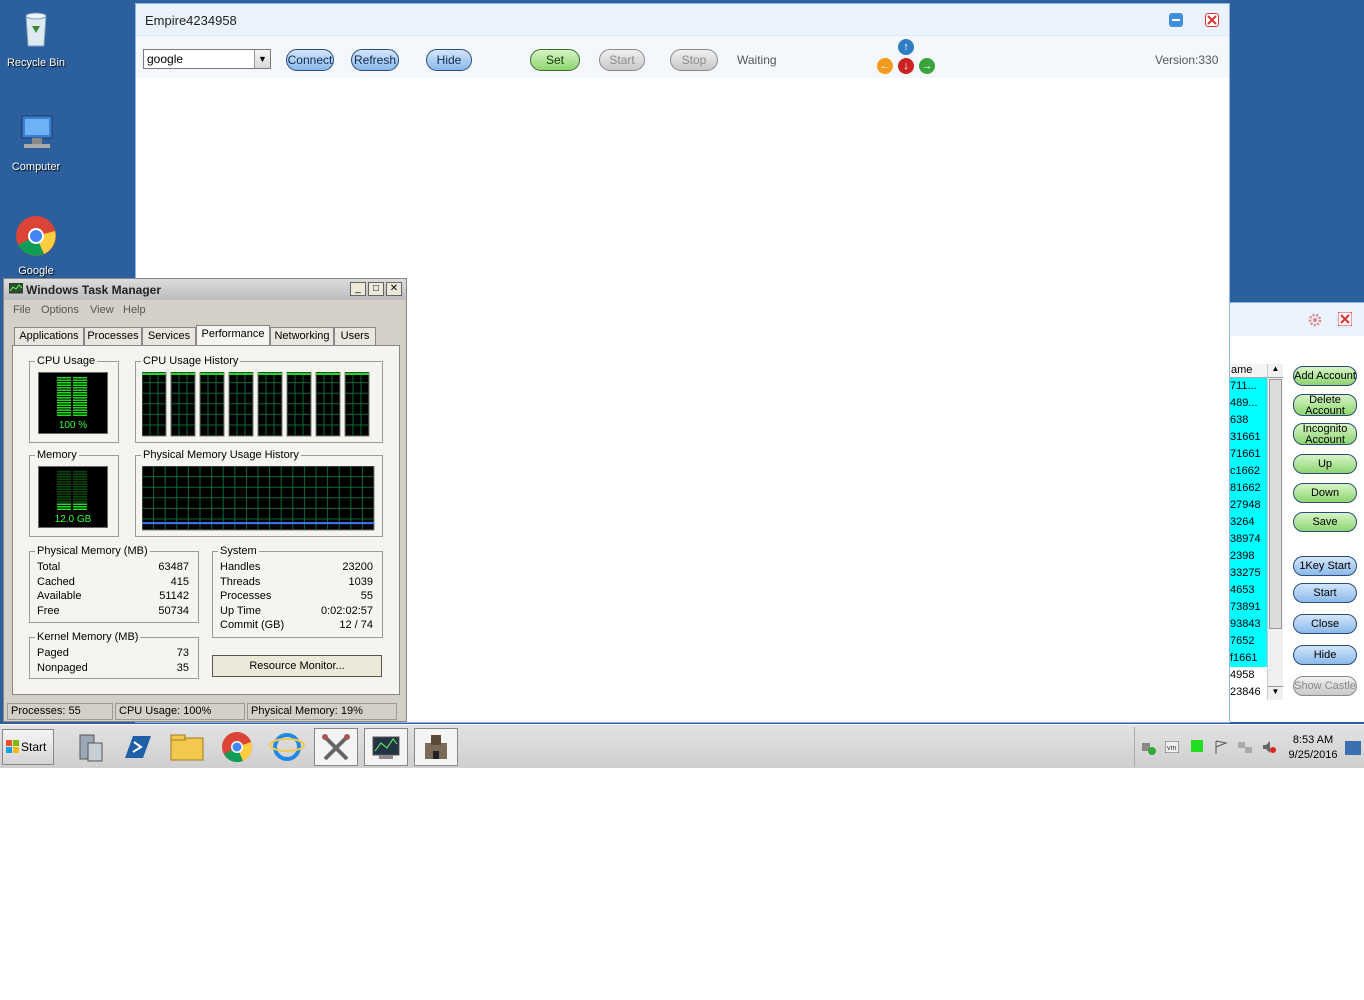  Describe the element at coordinates (1245, 747) in the screenshot. I see `network-connections-icon` at that location.